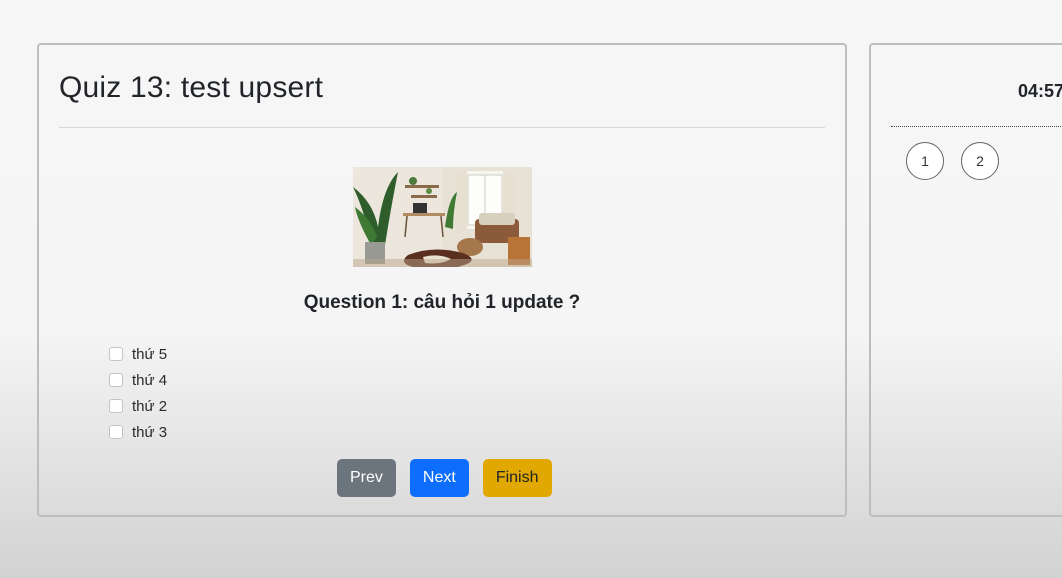 The width and height of the screenshot is (1062, 578). Describe the element at coordinates (442, 127) in the screenshot. I see `title-divider` at that location.